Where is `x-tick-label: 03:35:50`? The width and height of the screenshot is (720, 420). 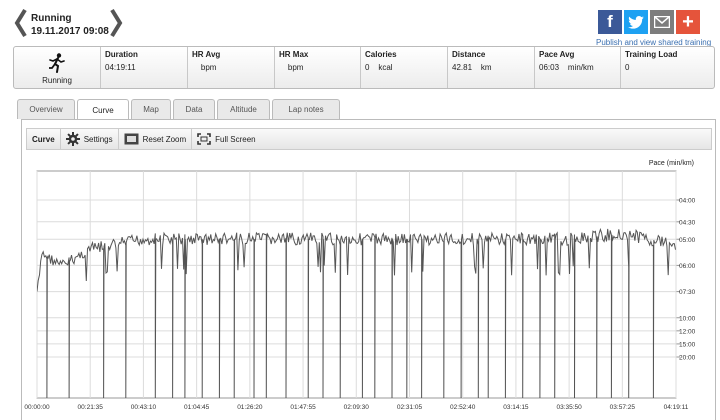
x-tick-label: 03:35:50 is located at coordinates (569, 407).